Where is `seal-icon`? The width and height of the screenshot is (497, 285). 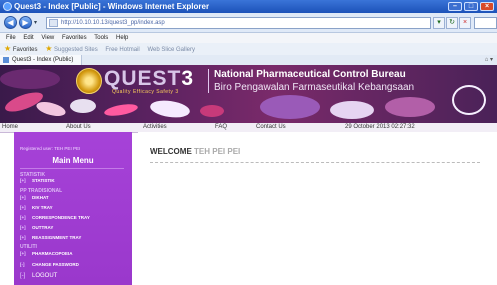 seal-icon is located at coordinates (469, 100).